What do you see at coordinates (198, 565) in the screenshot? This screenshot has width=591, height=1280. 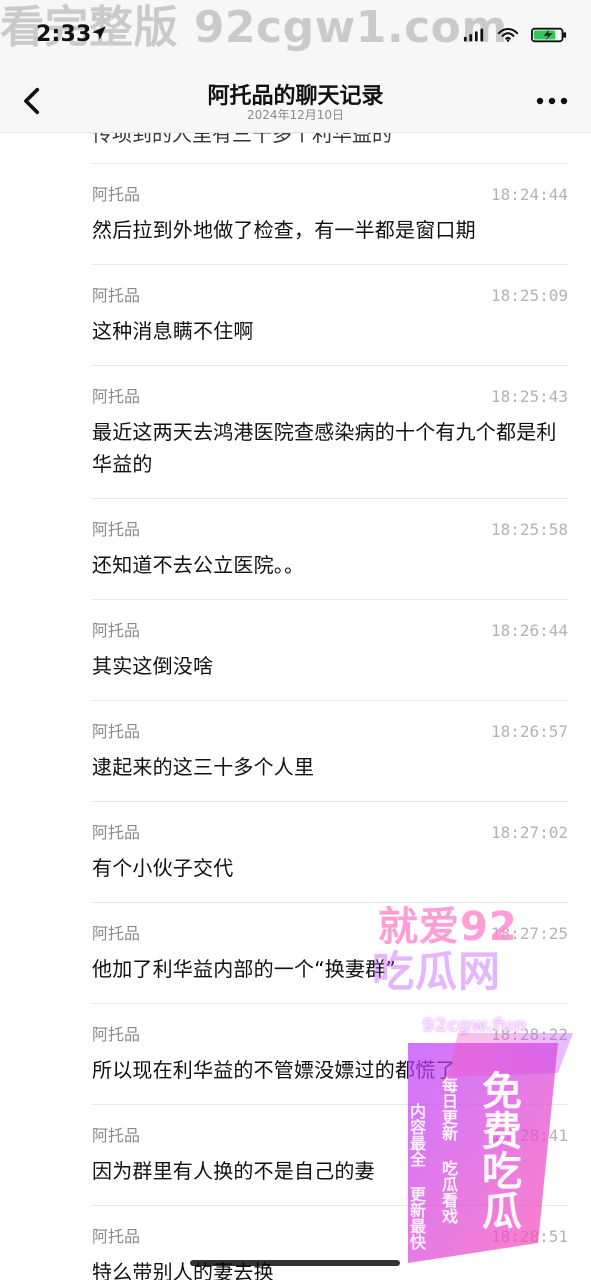 I see `message-text: 还知道不去公立医院。。` at bounding box center [198, 565].